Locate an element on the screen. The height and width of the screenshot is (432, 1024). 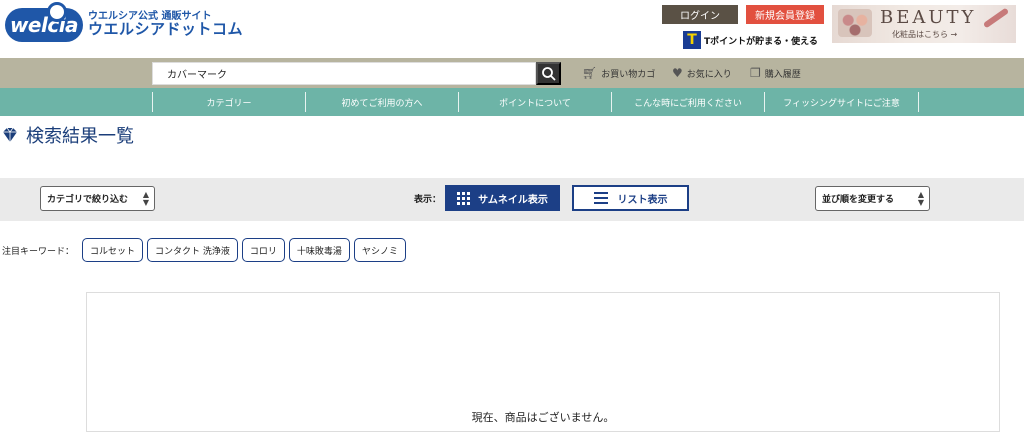
welcia-logo-mark: welcia is located at coordinates (44, 22).